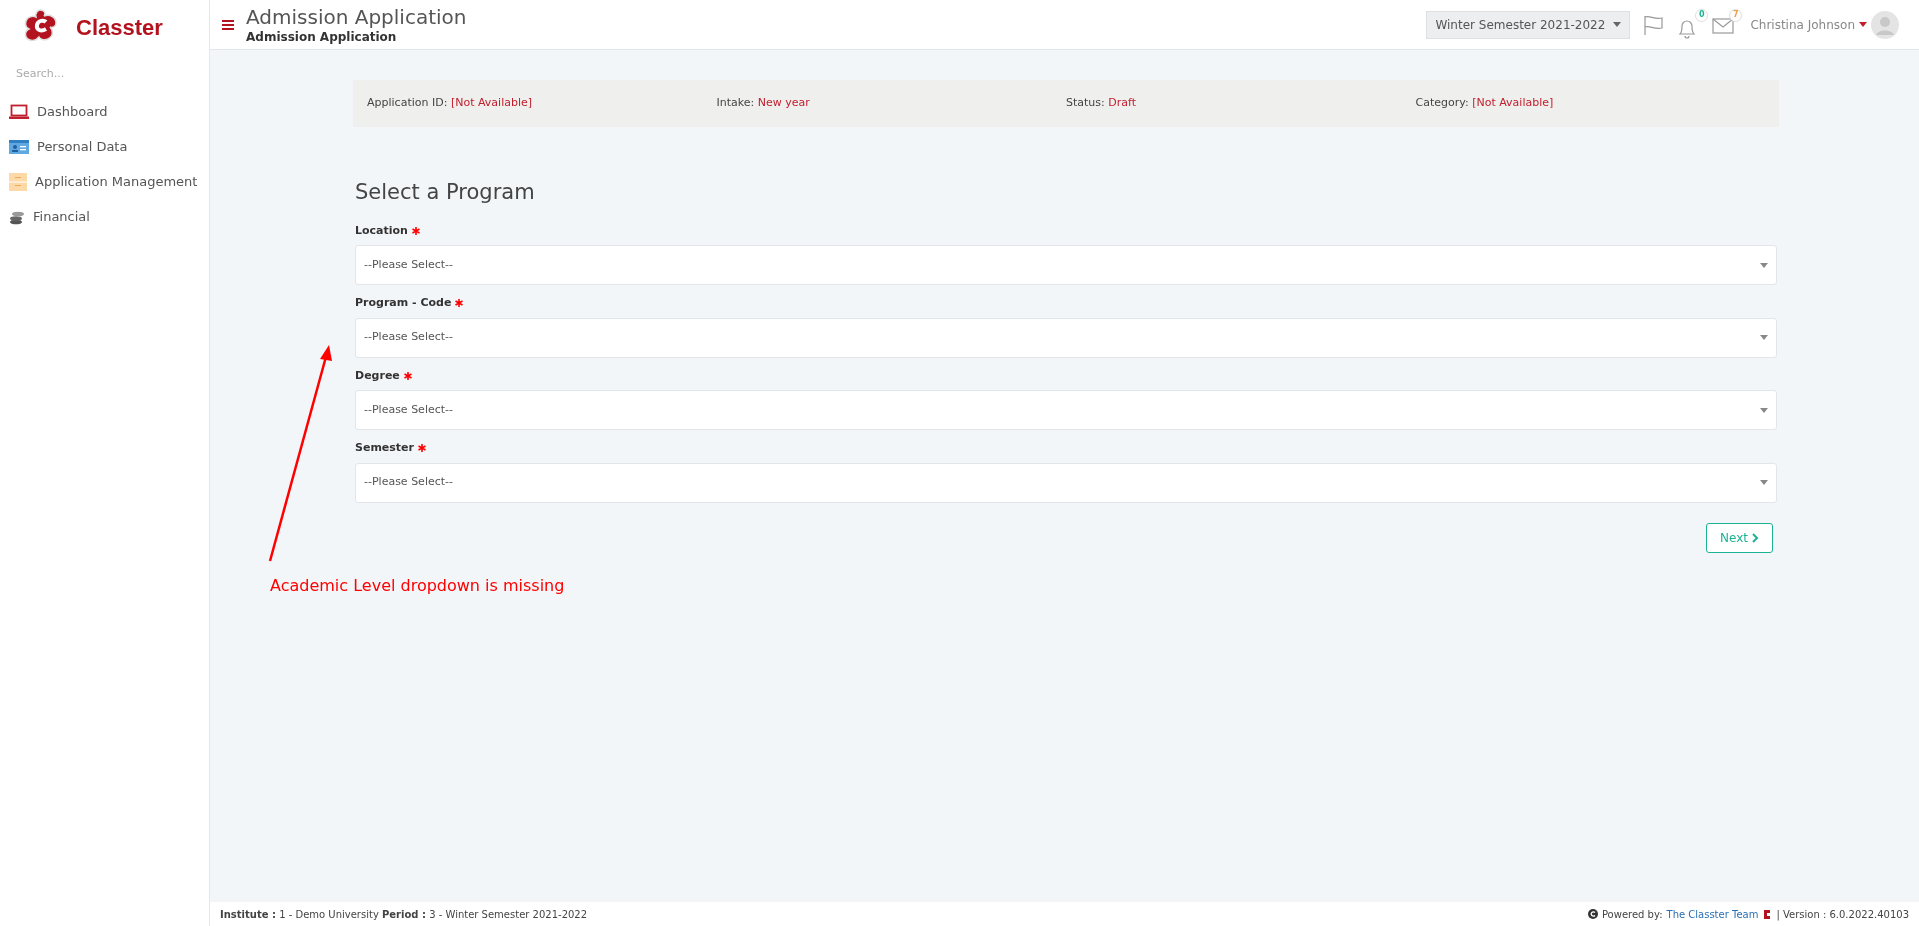  What do you see at coordinates (1528, 24) in the screenshot?
I see `period-dropdown: Winter Semester 2021-2022` at bounding box center [1528, 24].